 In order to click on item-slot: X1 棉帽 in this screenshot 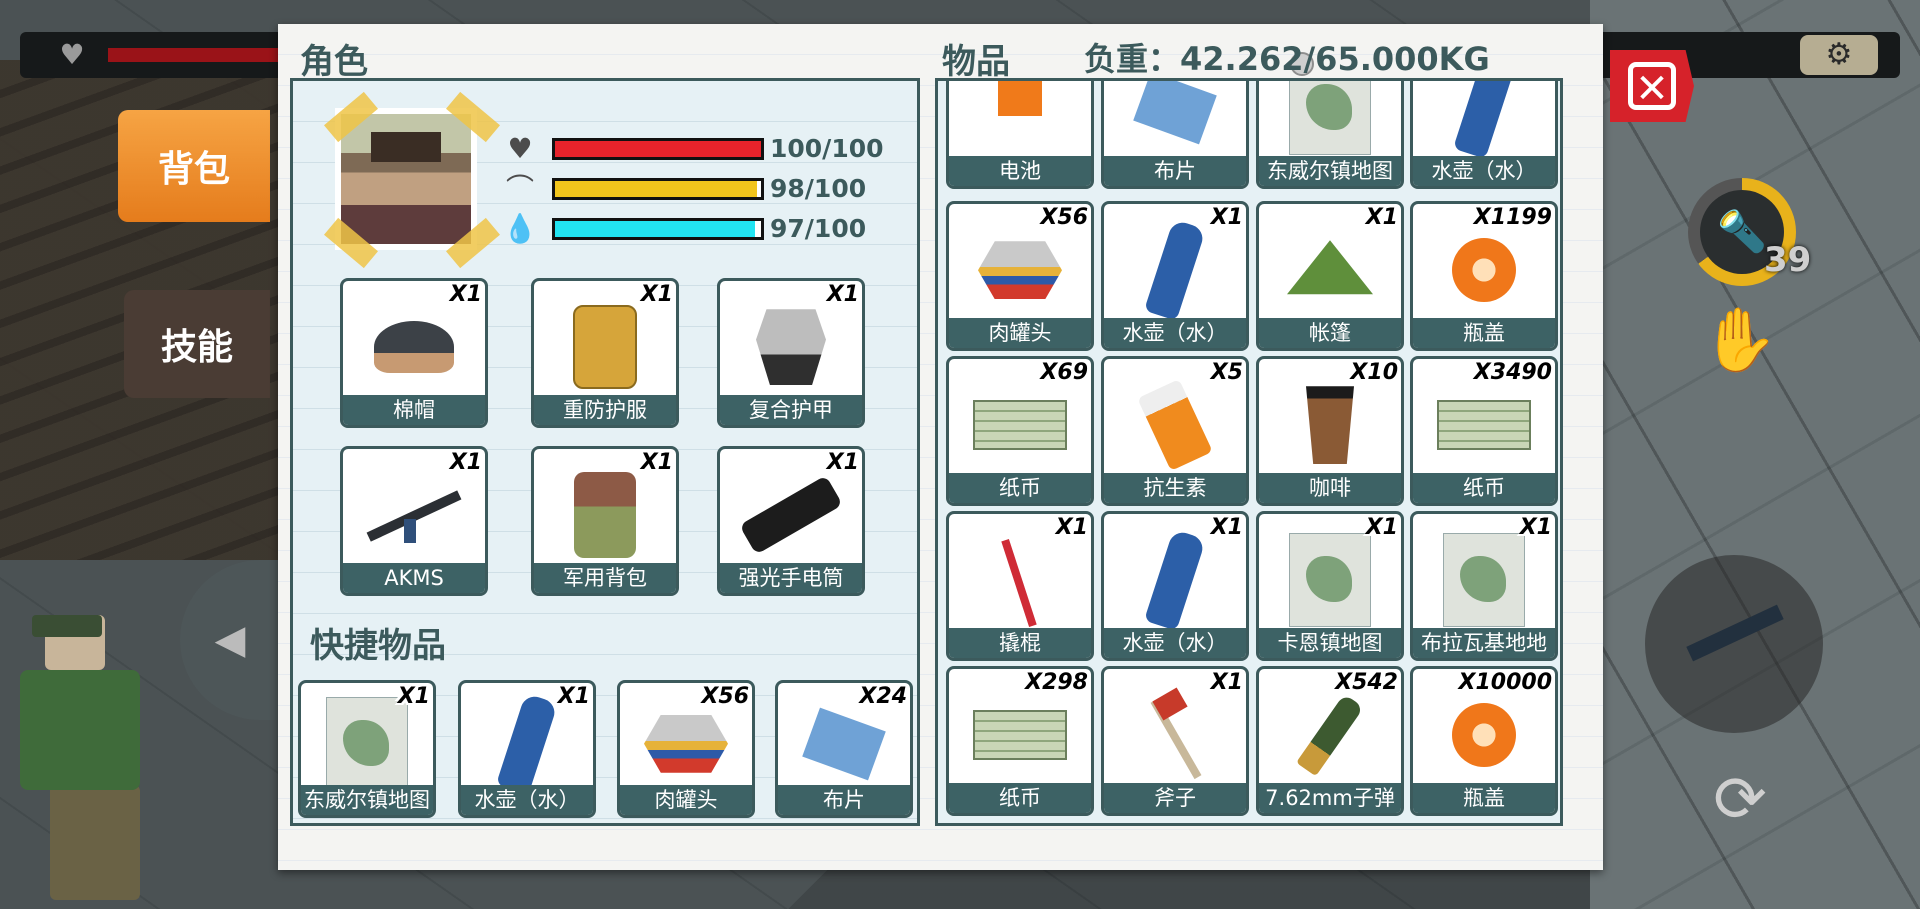, I will do `click(414, 353)`.